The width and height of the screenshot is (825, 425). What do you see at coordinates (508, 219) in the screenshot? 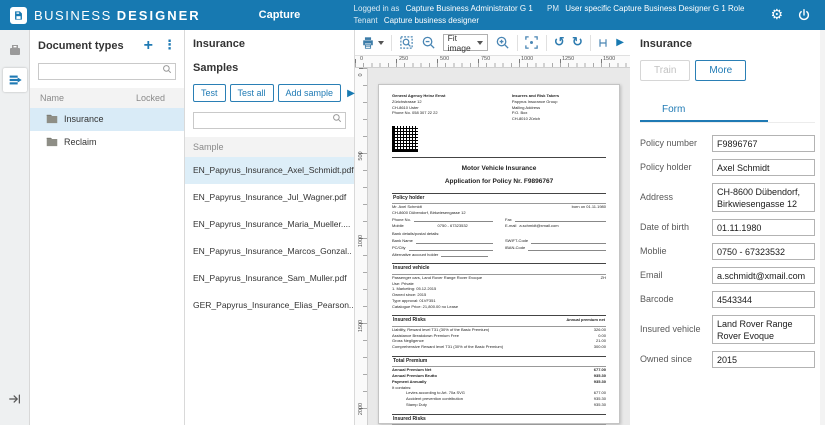
I see `fax-label: Fax` at bounding box center [508, 219].